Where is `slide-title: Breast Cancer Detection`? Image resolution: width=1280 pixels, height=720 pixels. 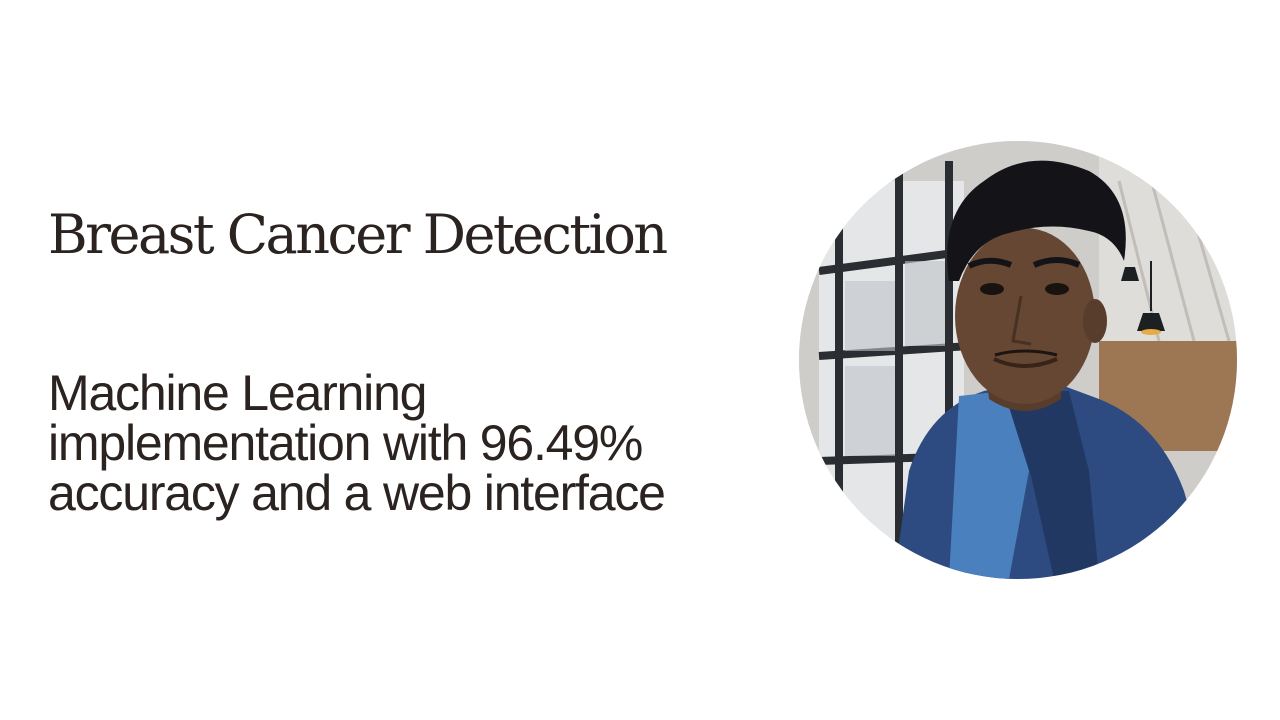 slide-title: Breast Cancer Detection is located at coordinates (358, 234).